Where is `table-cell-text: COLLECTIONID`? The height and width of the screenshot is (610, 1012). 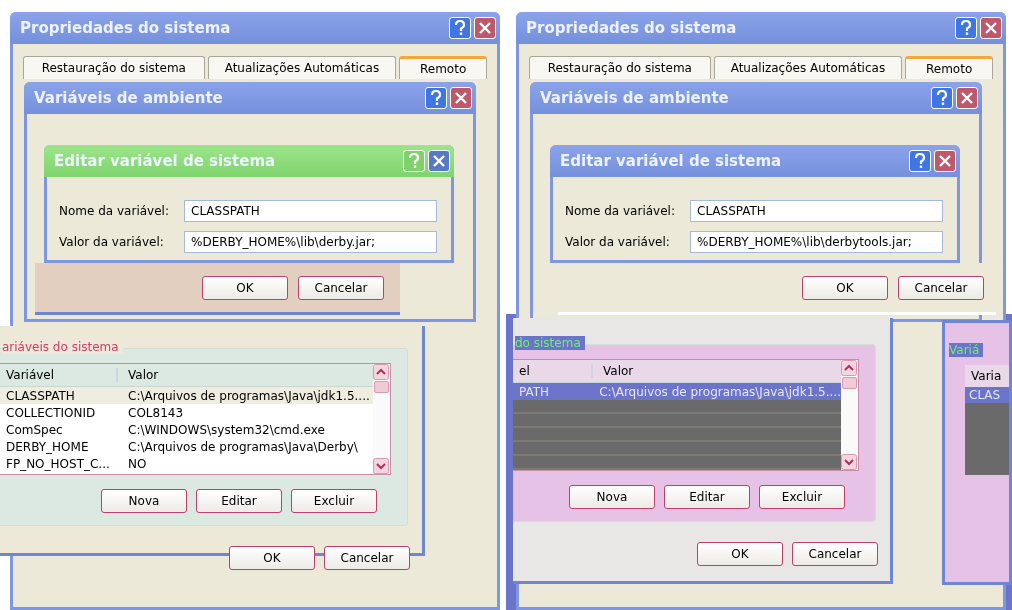 table-cell-text: COLLECTIONID is located at coordinates (51, 412).